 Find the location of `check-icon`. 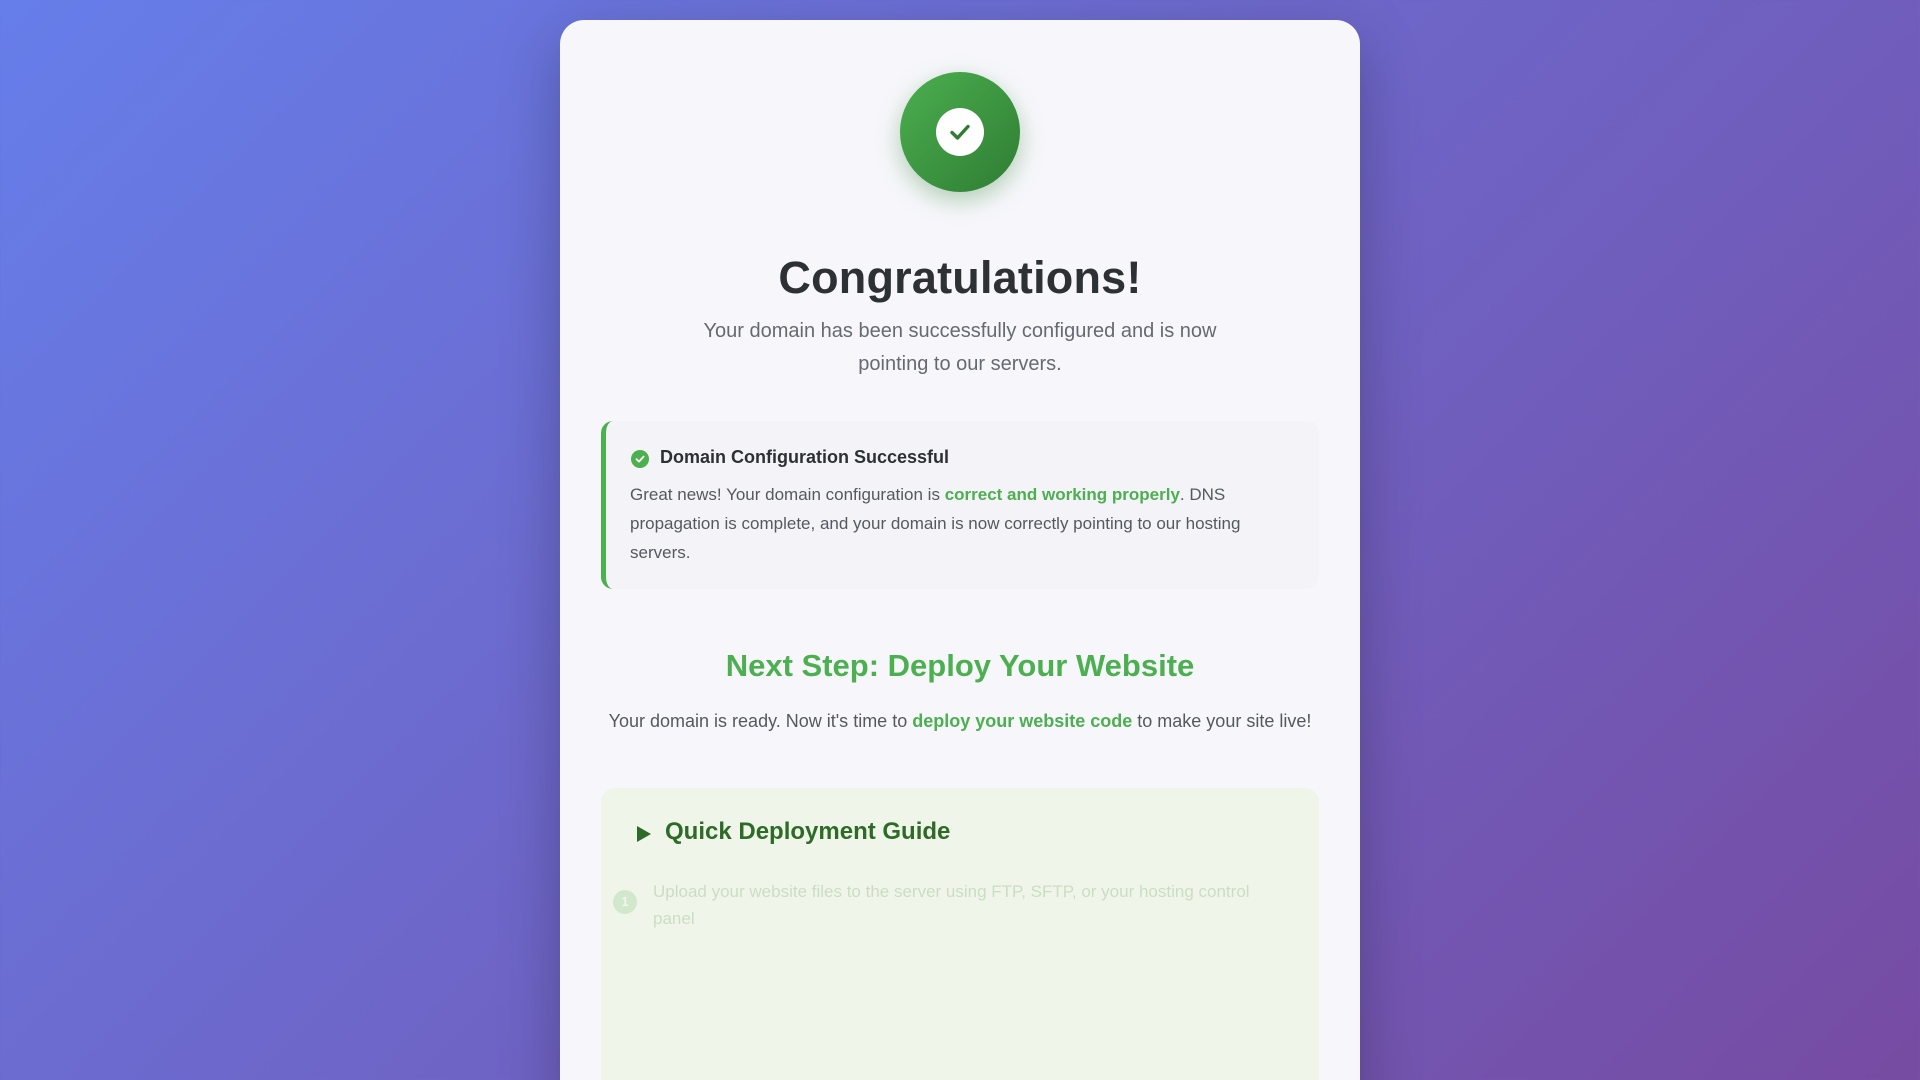

check-icon is located at coordinates (960, 132).